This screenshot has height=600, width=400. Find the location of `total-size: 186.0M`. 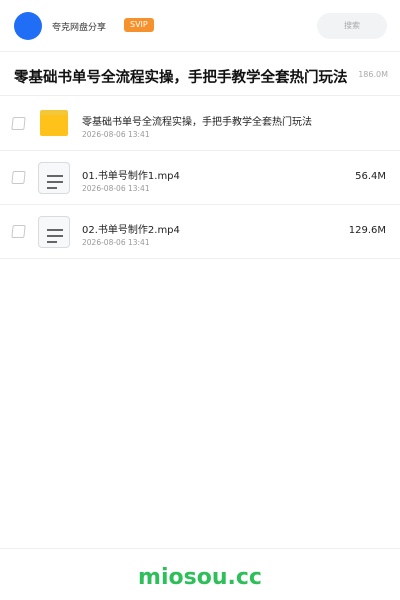

total-size: 186.0M is located at coordinates (373, 74).